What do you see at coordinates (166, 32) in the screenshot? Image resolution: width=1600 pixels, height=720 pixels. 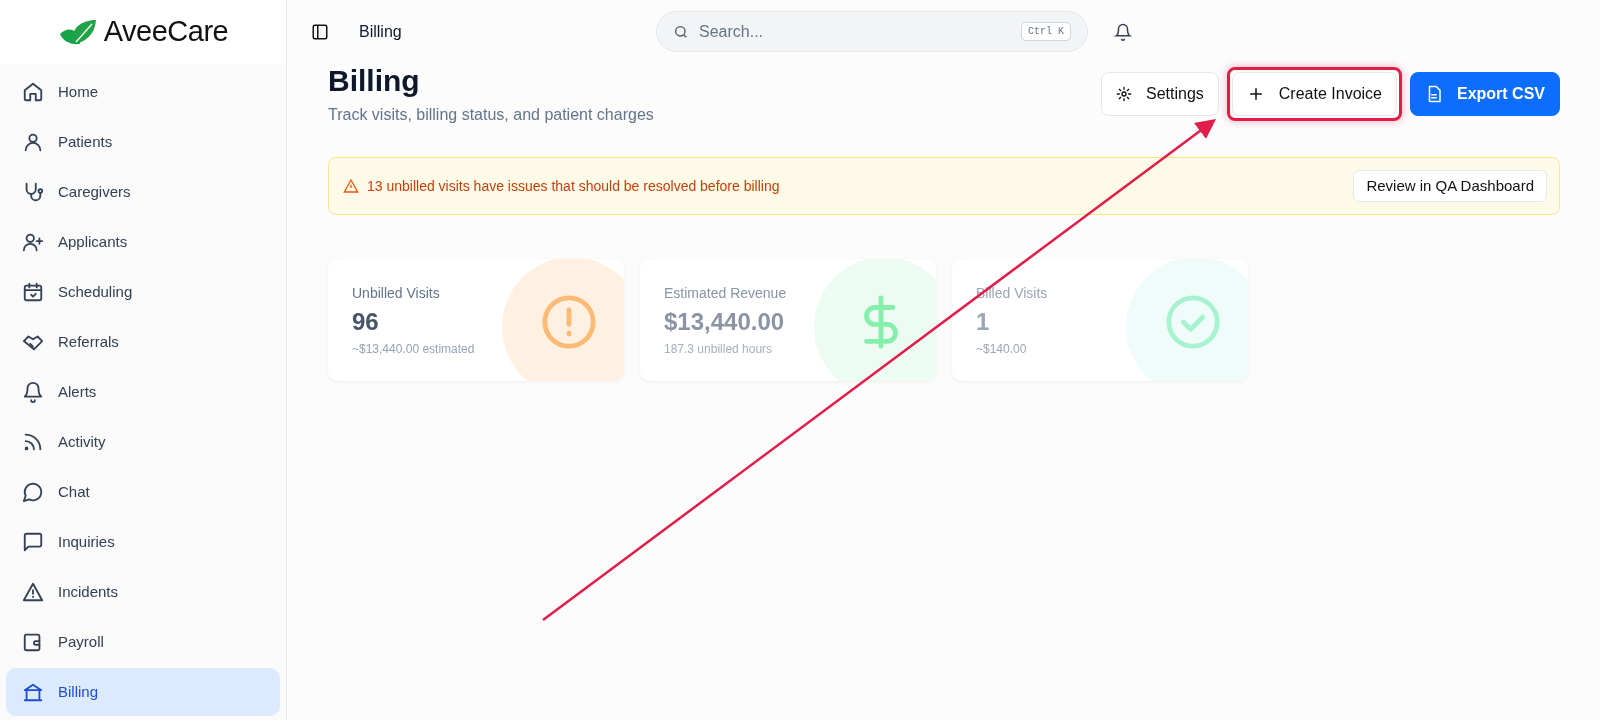 I see `brand-name: AveeCare` at bounding box center [166, 32].